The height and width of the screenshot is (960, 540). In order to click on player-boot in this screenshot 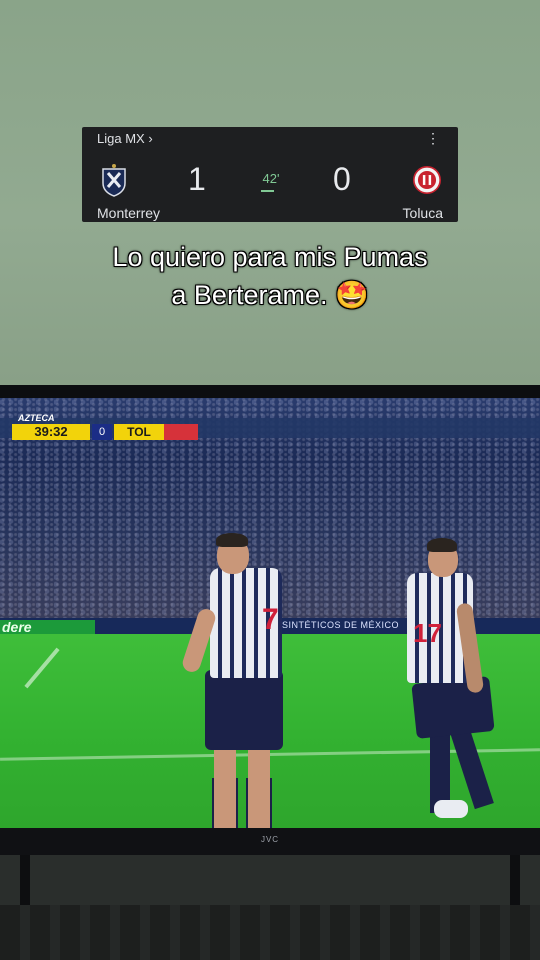, I will do `click(451, 809)`.